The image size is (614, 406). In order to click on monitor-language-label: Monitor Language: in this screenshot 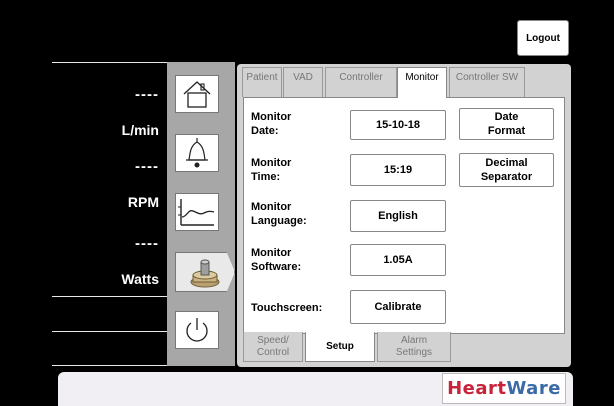, I will do `click(279, 214)`.